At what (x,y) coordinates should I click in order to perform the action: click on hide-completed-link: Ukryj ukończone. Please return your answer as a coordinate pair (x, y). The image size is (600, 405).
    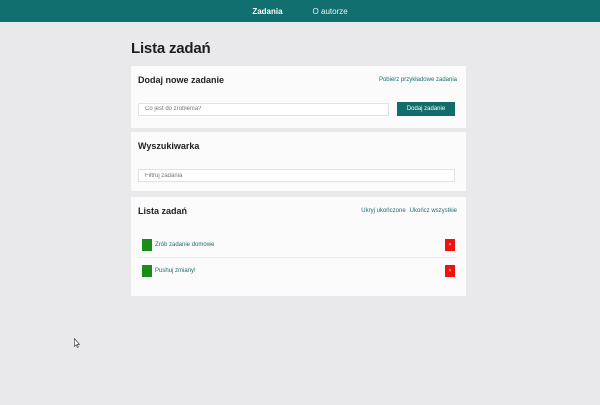
    Looking at the image, I should click on (383, 211).